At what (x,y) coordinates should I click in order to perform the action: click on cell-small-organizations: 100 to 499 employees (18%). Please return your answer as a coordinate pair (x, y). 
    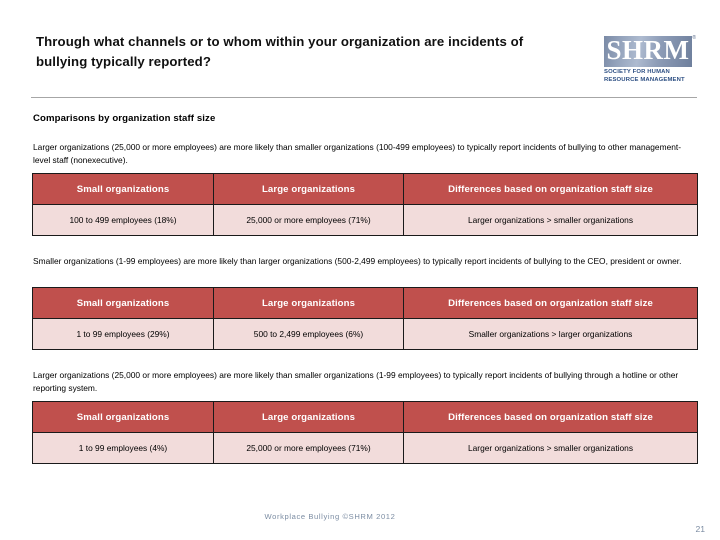
    Looking at the image, I should click on (123, 220).